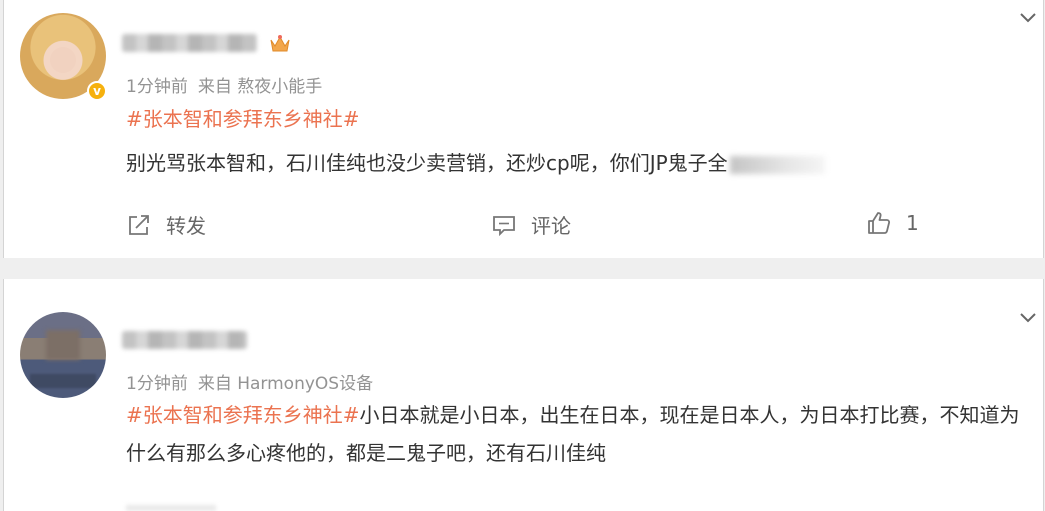  What do you see at coordinates (63, 355) in the screenshot?
I see `avatar` at bounding box center [63, 355].